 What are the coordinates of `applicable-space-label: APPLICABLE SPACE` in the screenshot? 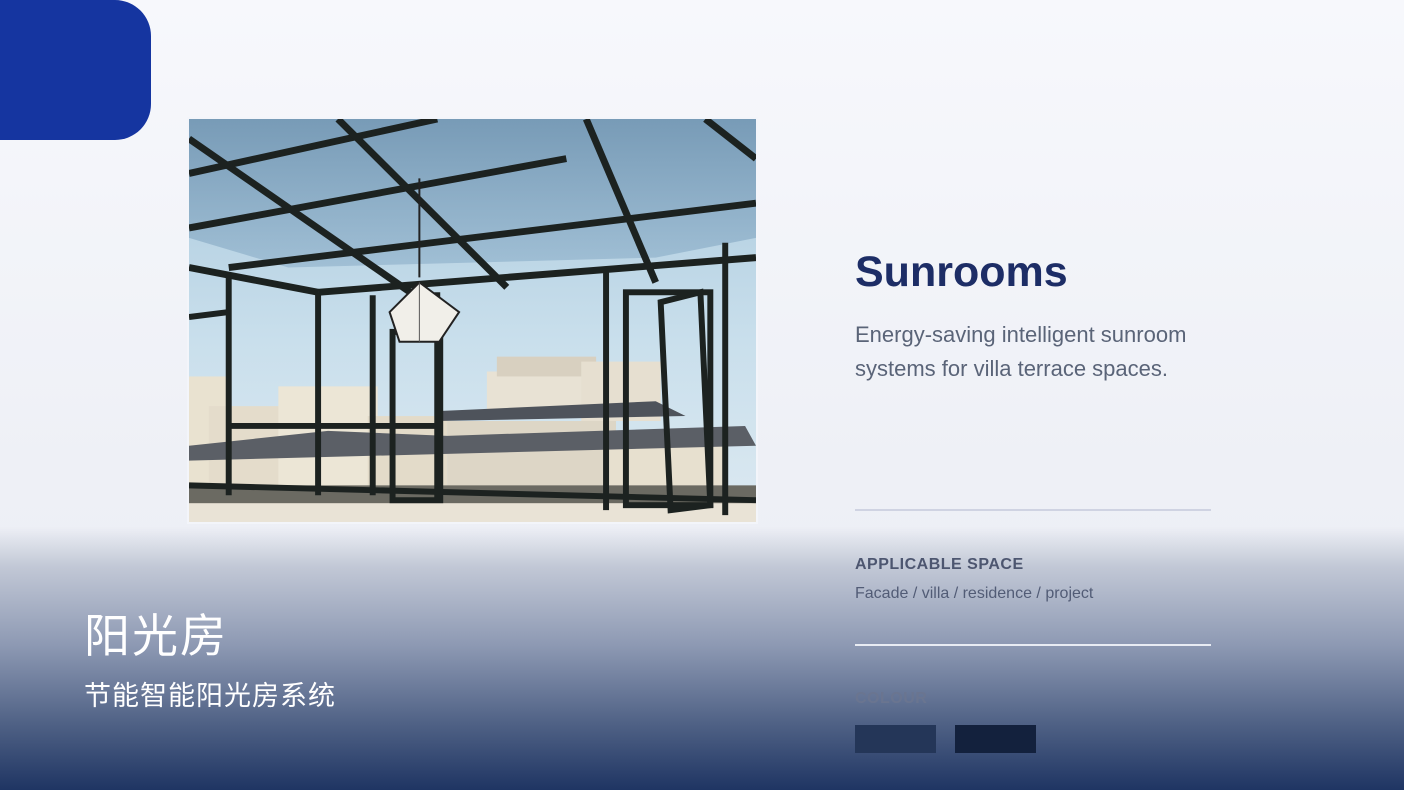 It's located at (939, 564).